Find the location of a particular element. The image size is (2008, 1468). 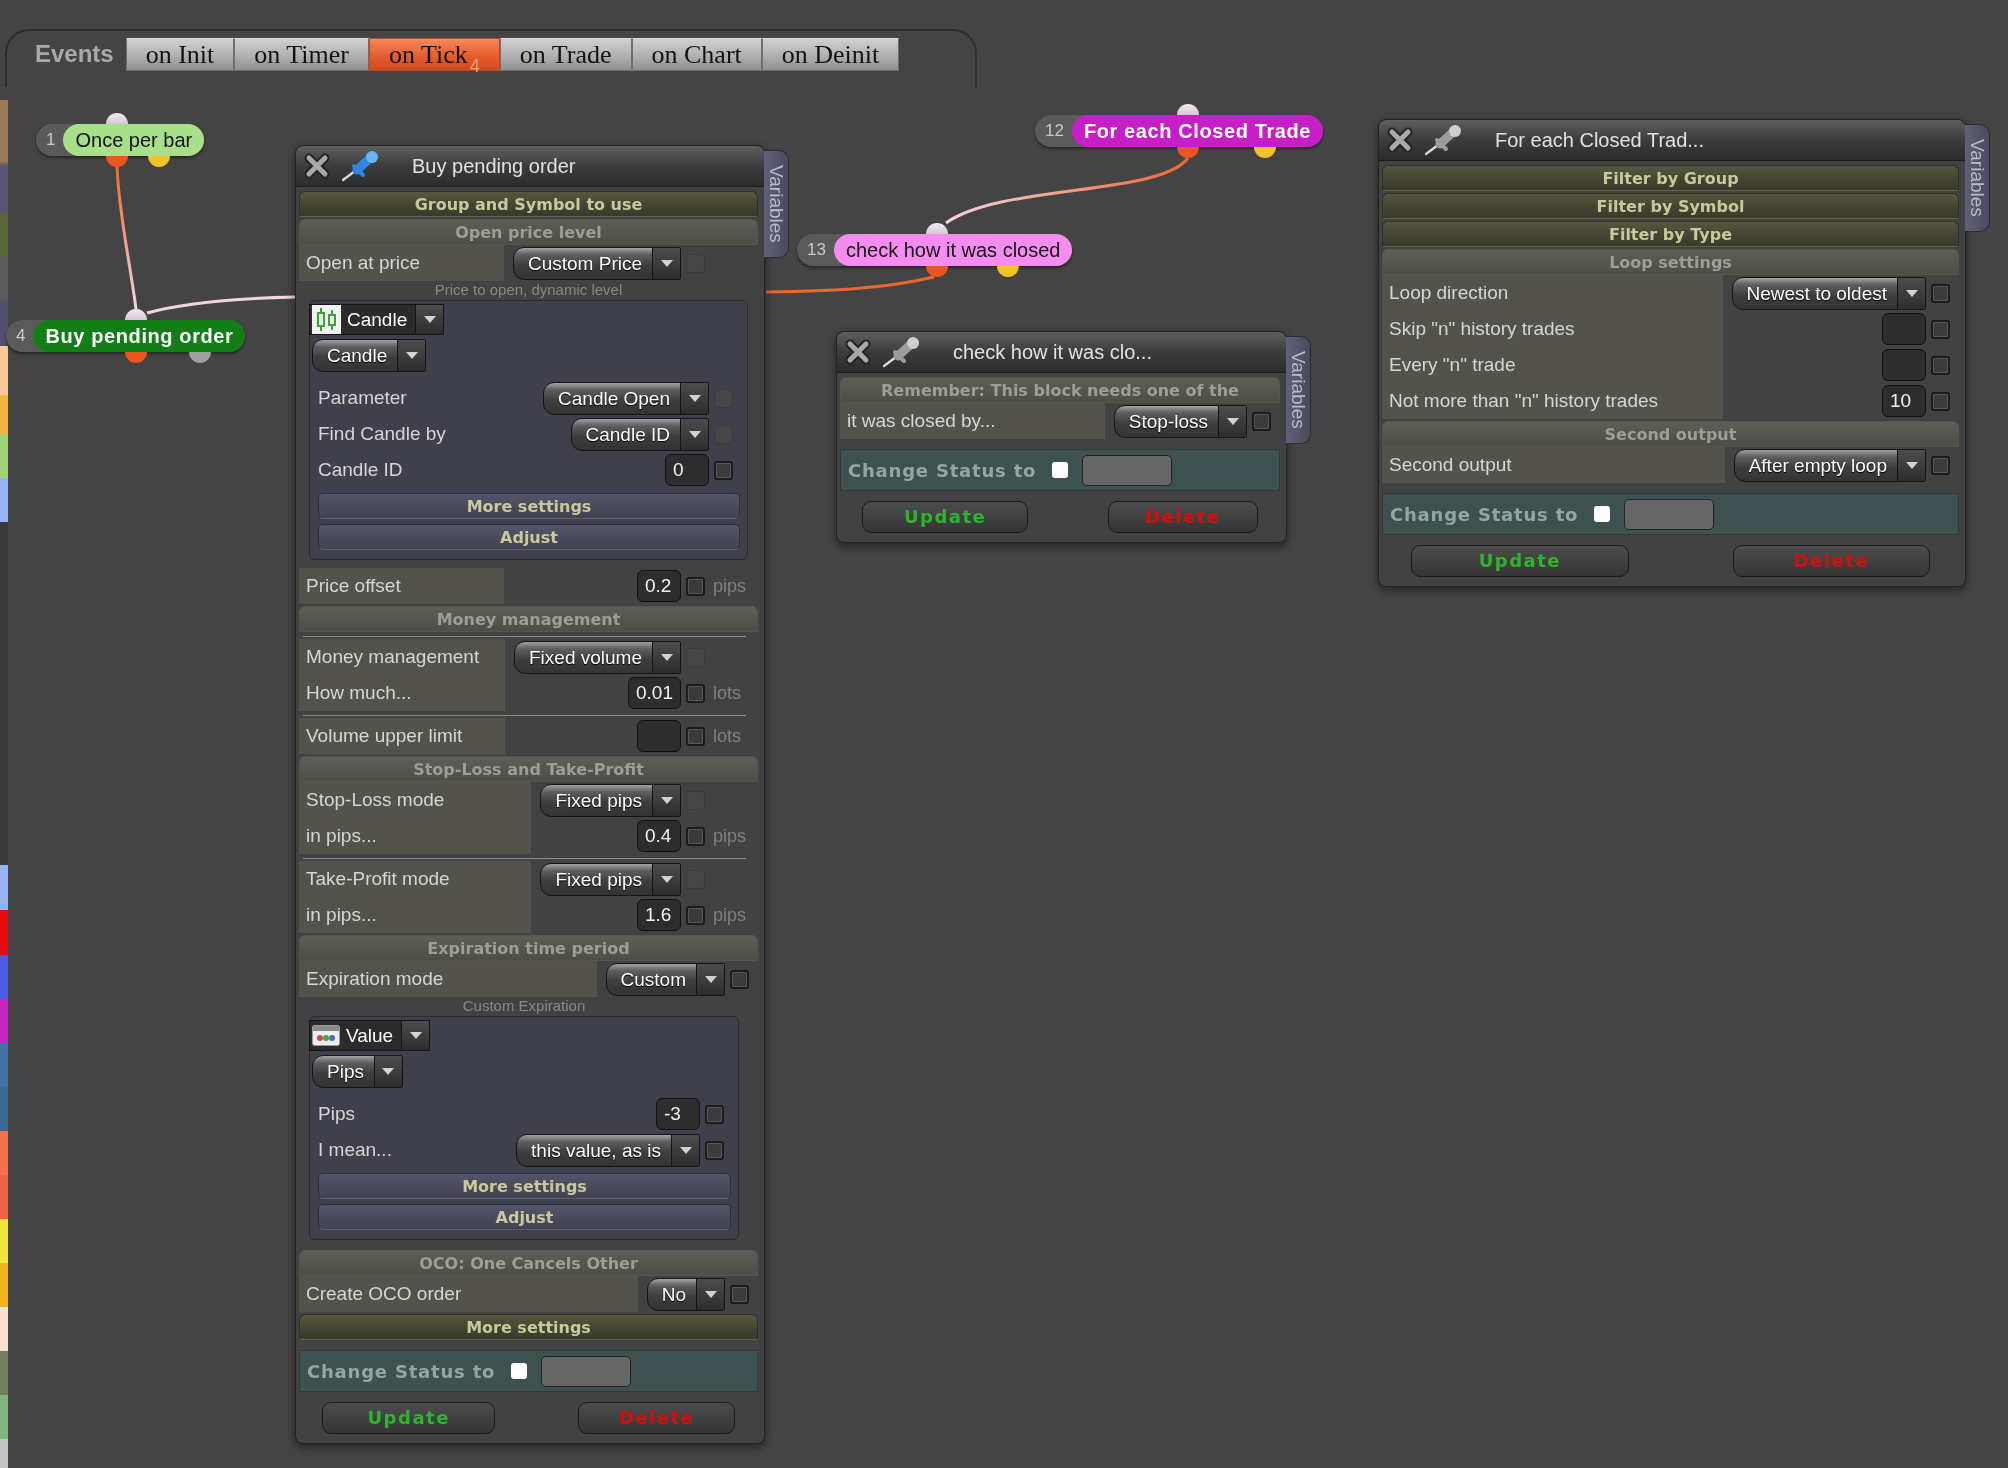

tab: on Init is located at coordinates (180, 54).